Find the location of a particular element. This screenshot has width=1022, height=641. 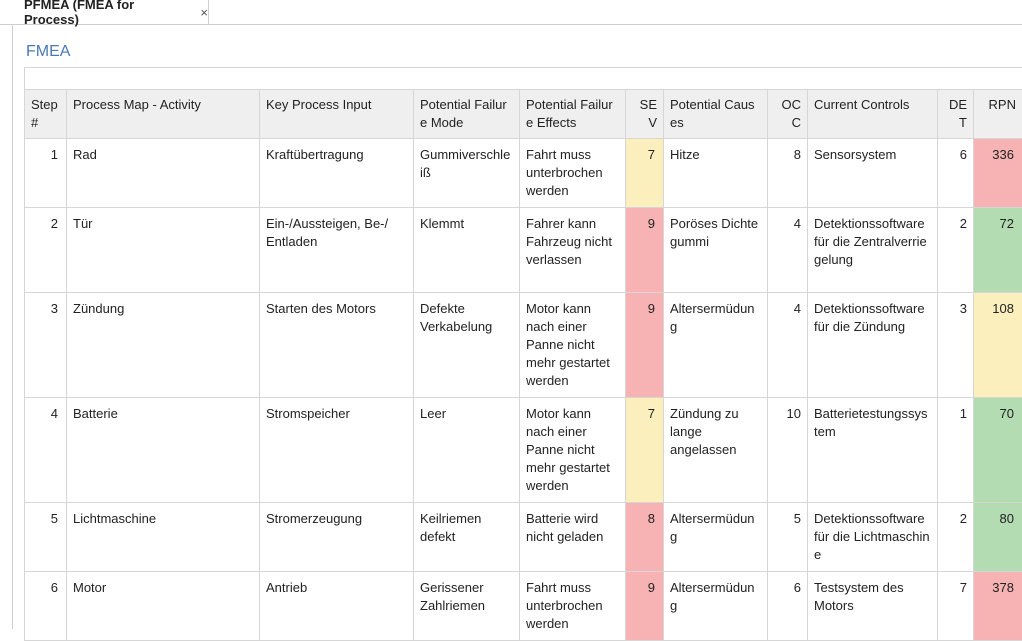

cell-activity: Zündung is located at coordinates (163, 345).